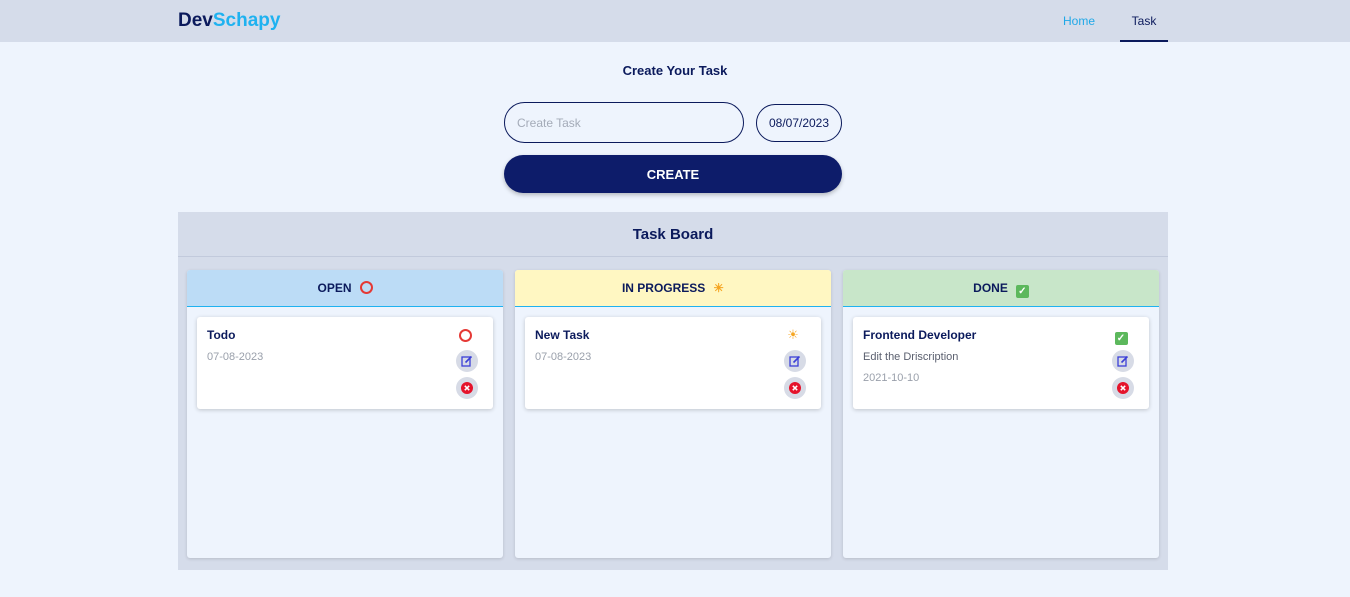 The image size is (1350, 597). What do you see at coordinates (673, 363) in the screenshot?
I see `task-card: New Task 07-08-2023 ☀` at bounding box center [673, 363].